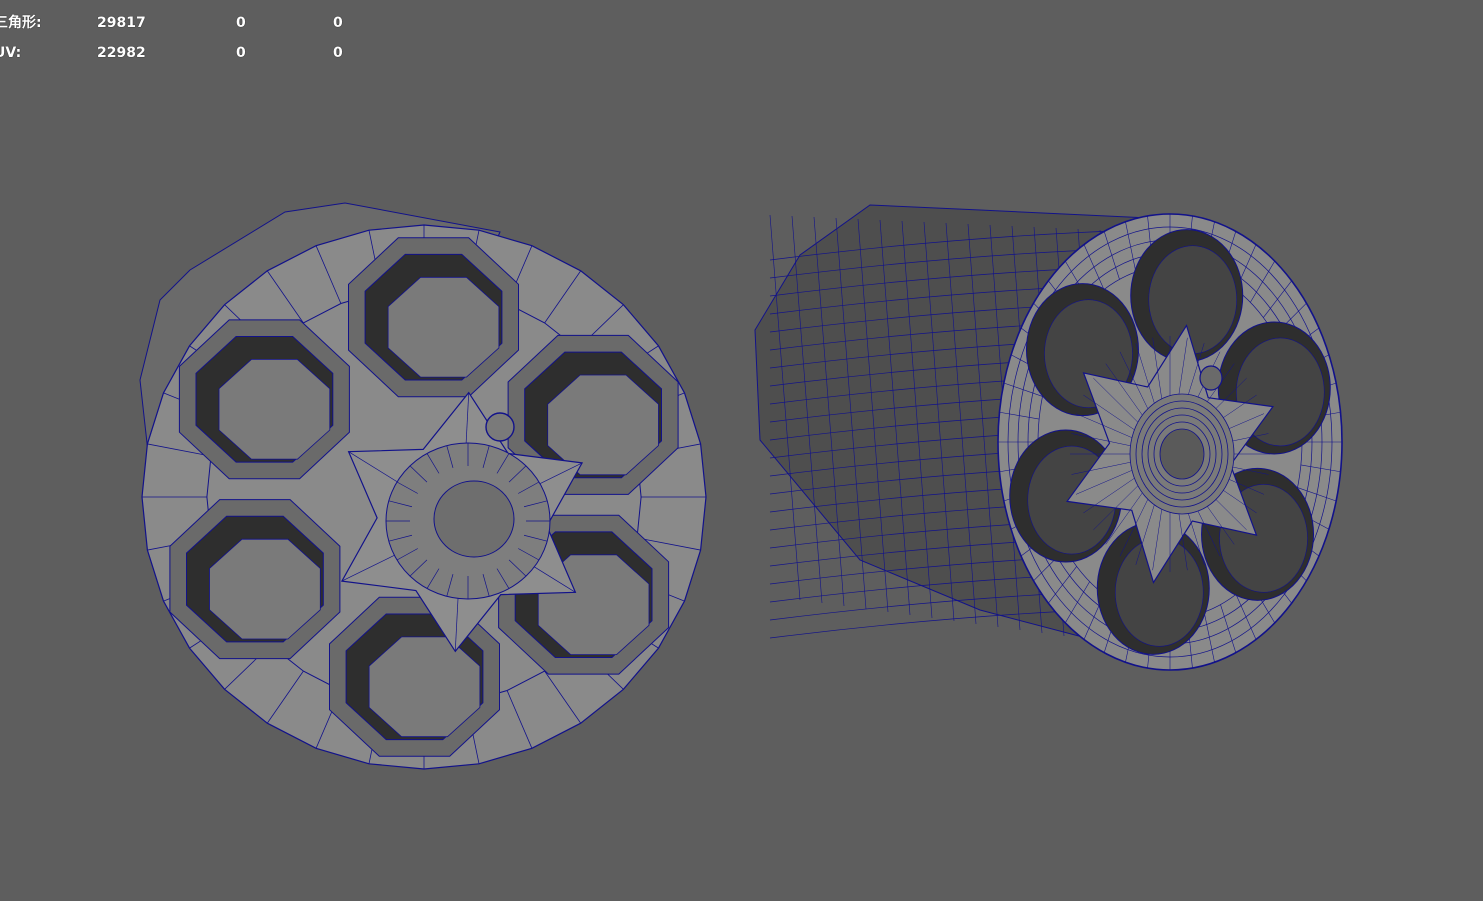 Image resolution: width=1483 pixels, height=901 pixels. I want to click on center-bore, so click(474, 519).